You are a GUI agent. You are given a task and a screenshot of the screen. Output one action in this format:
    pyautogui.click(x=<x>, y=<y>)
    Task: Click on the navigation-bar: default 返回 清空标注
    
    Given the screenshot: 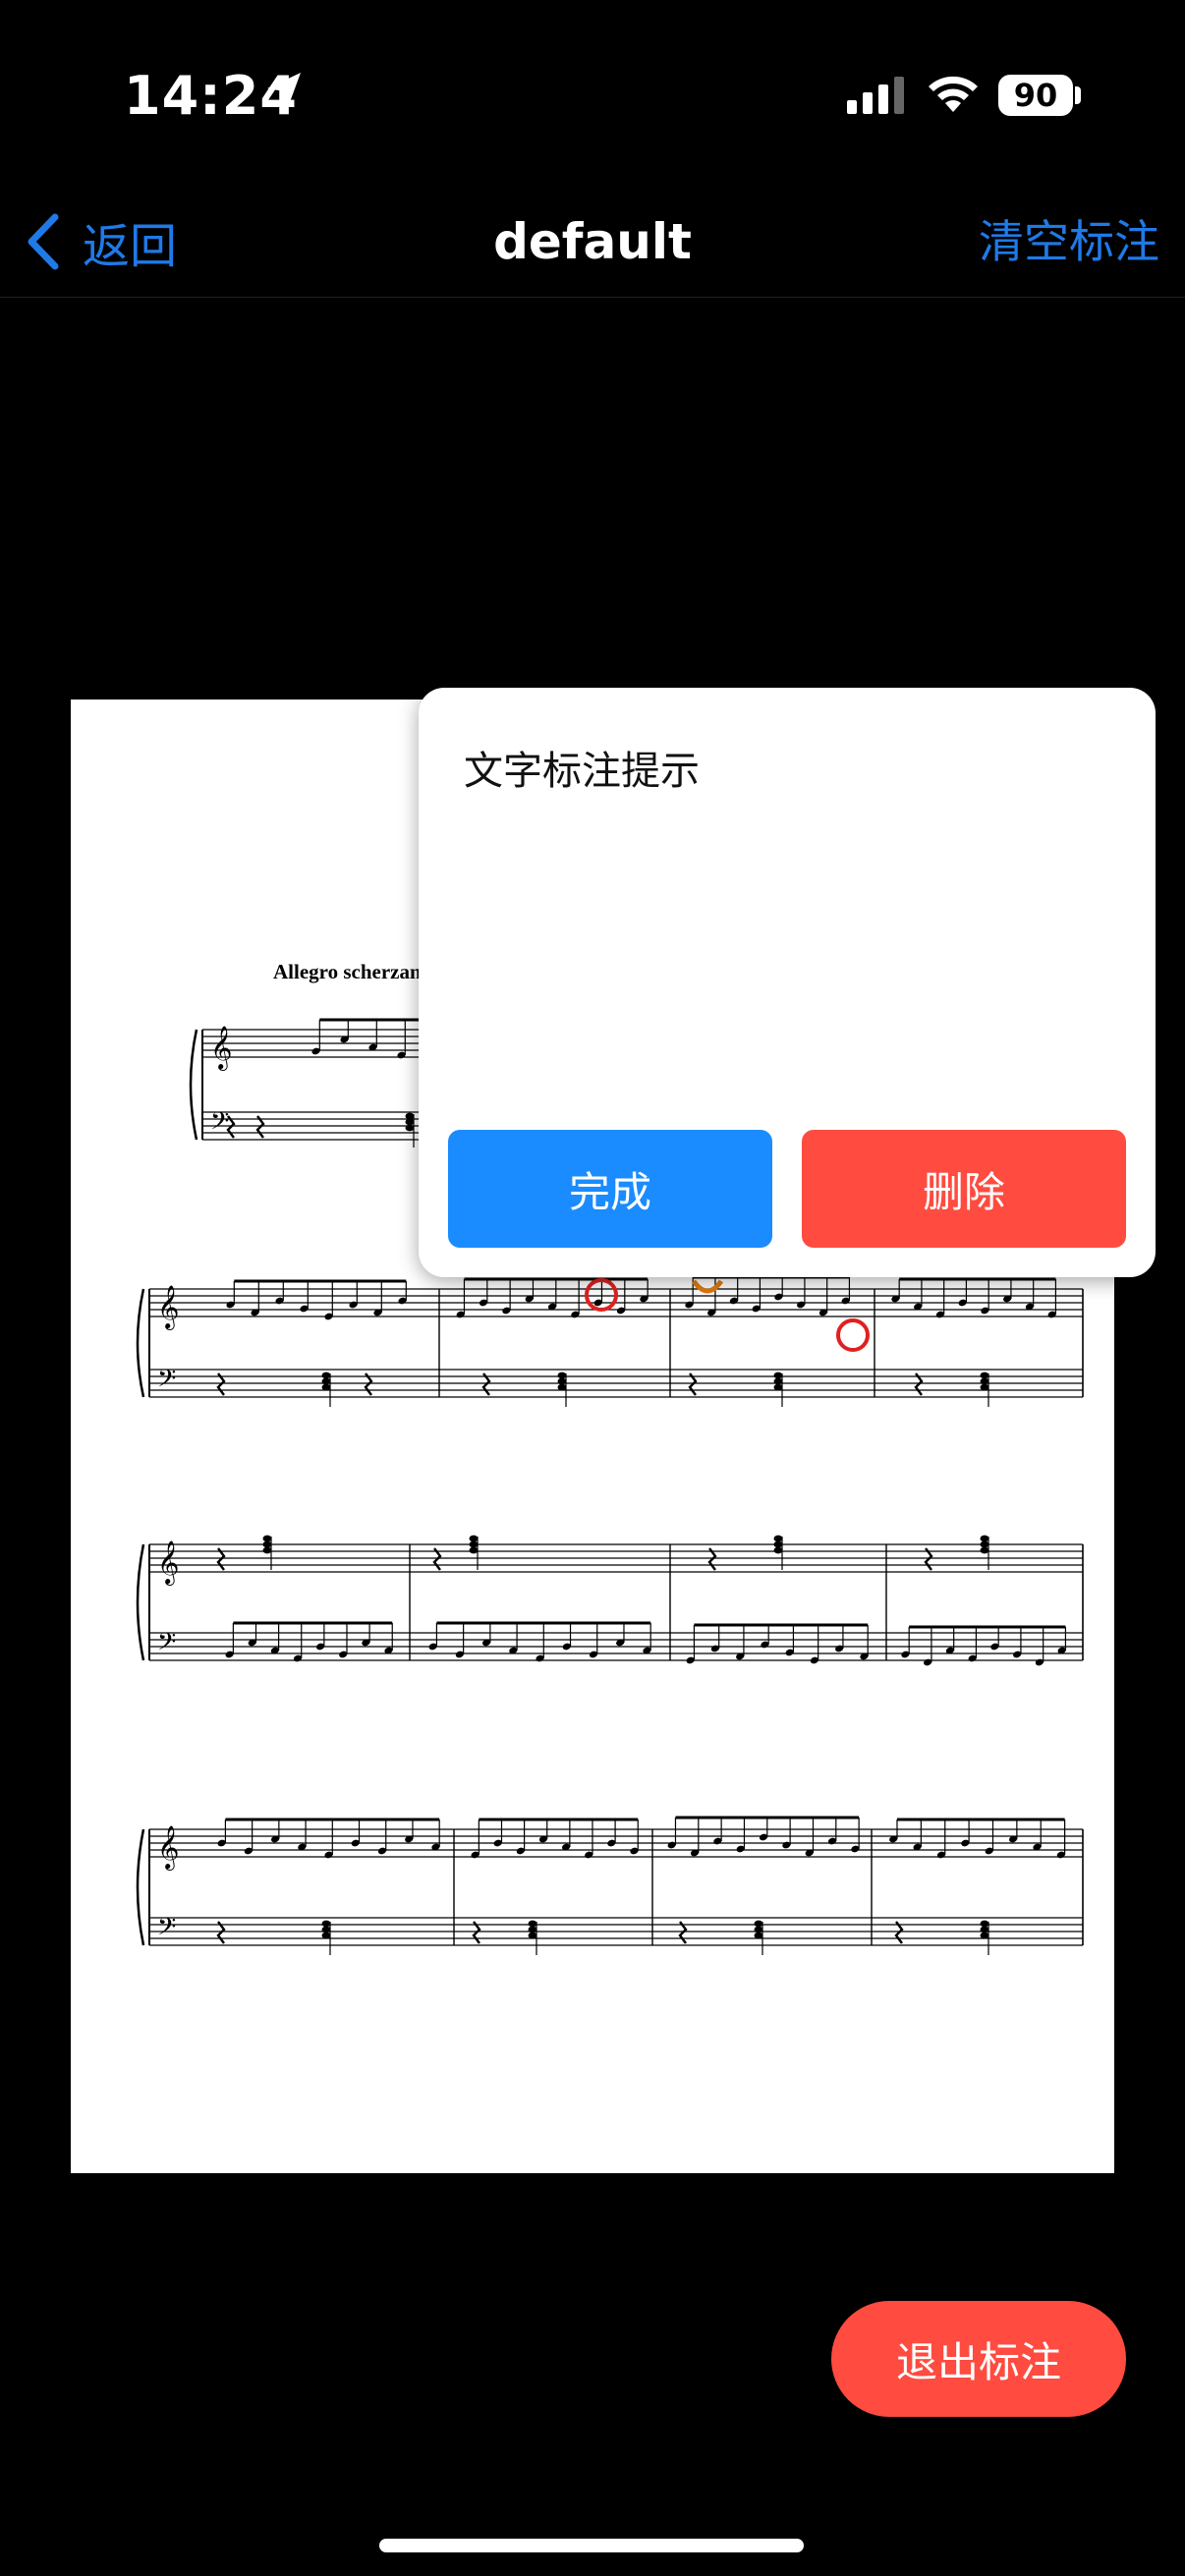 What is the action you would take?
    pyautogui.click(x=592, y=242)
    